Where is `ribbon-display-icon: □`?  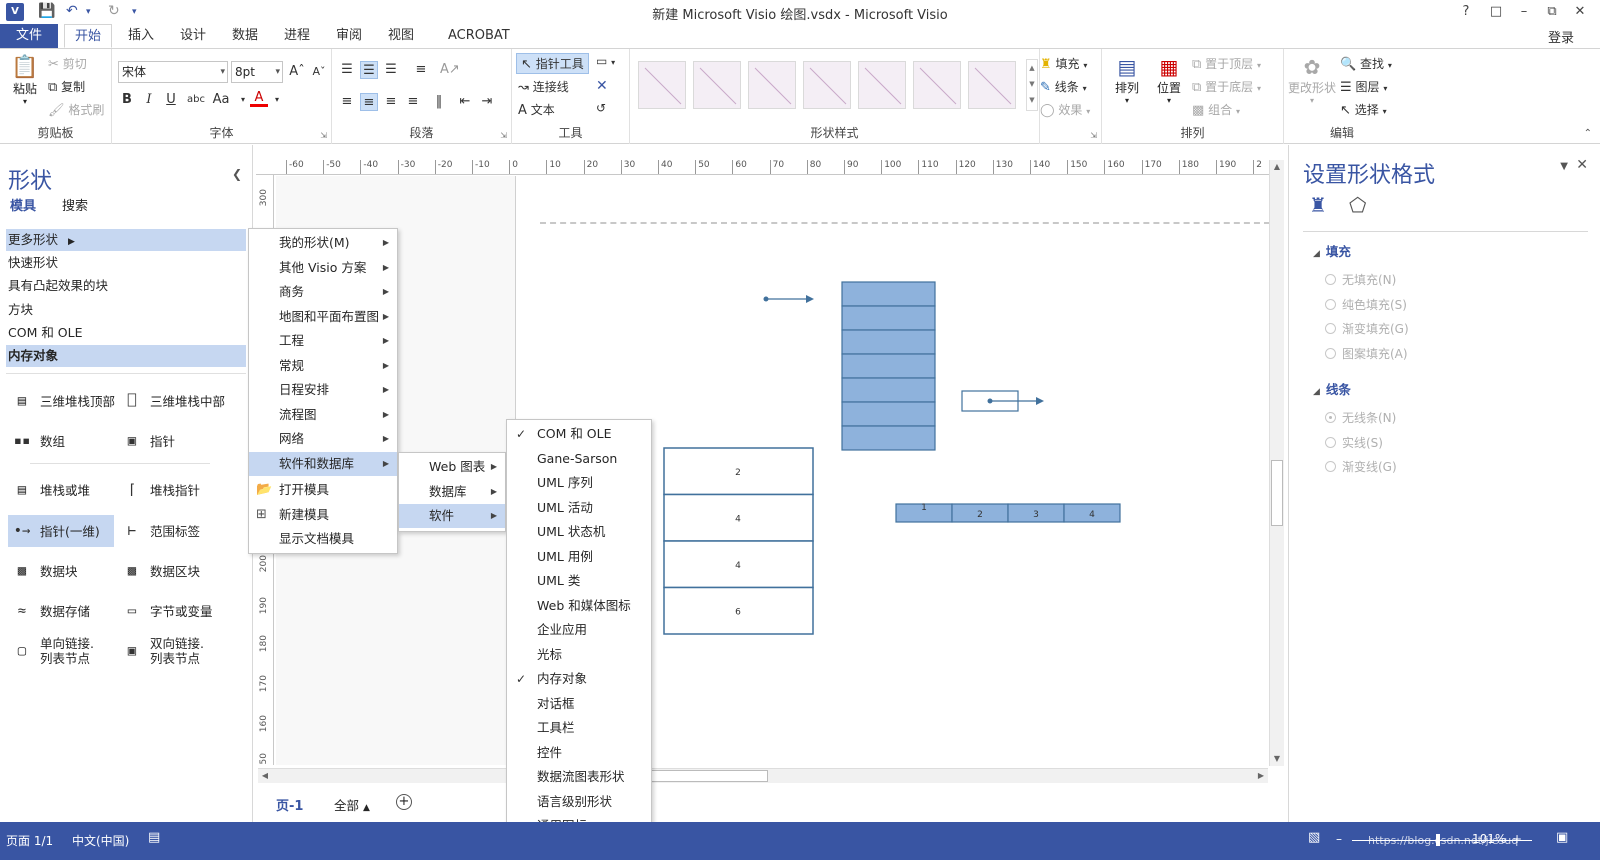 ribbon-display-icon: □ is located at coordinates (1496, 12).